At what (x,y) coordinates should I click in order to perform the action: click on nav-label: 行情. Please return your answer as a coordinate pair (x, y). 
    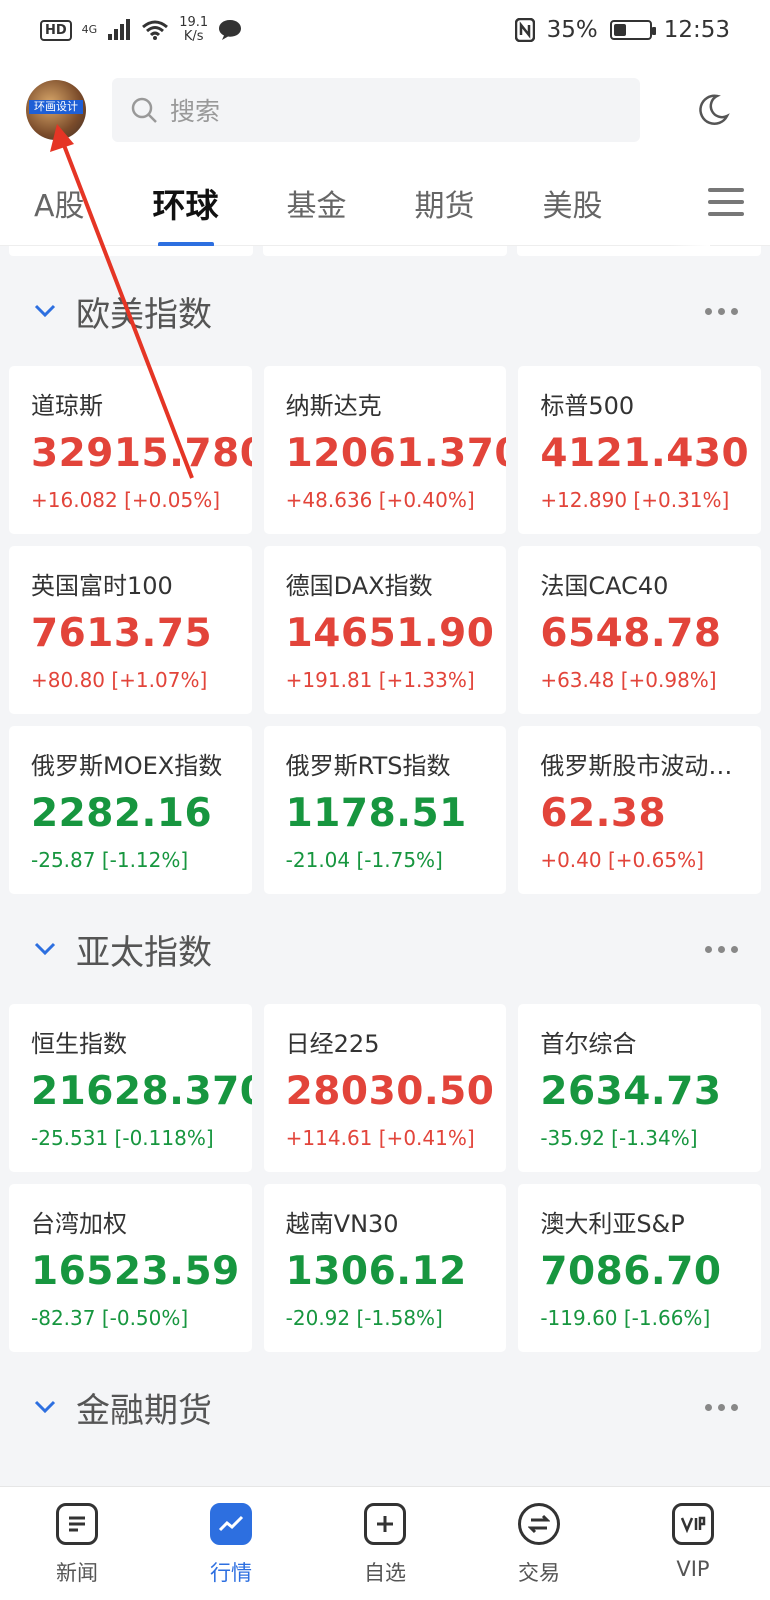
    Looking at the image, I should click on (231, 1573).